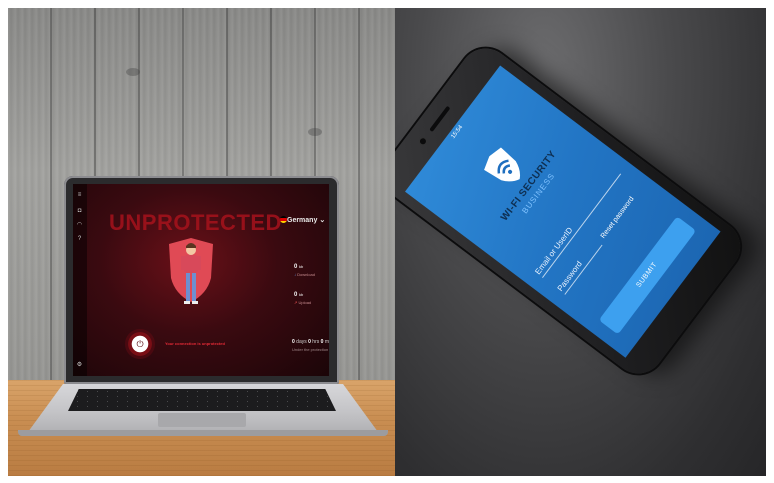  Describe the element at coordinates (296, 302) in the screenshot. I see `upload-arrow-icon: ↗` at that location.